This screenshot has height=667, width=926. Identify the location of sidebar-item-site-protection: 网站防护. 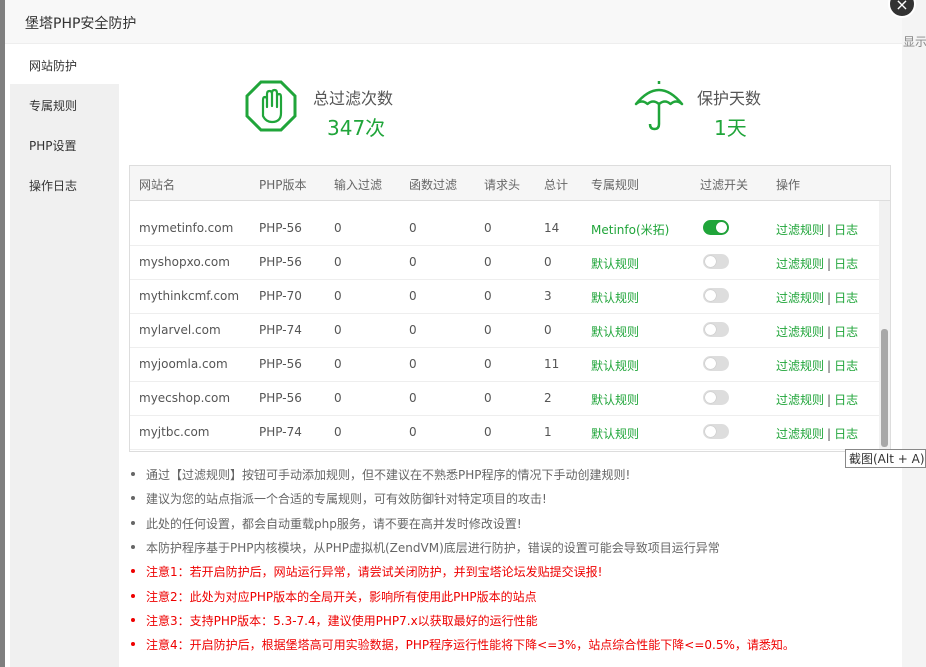
(64, 64).